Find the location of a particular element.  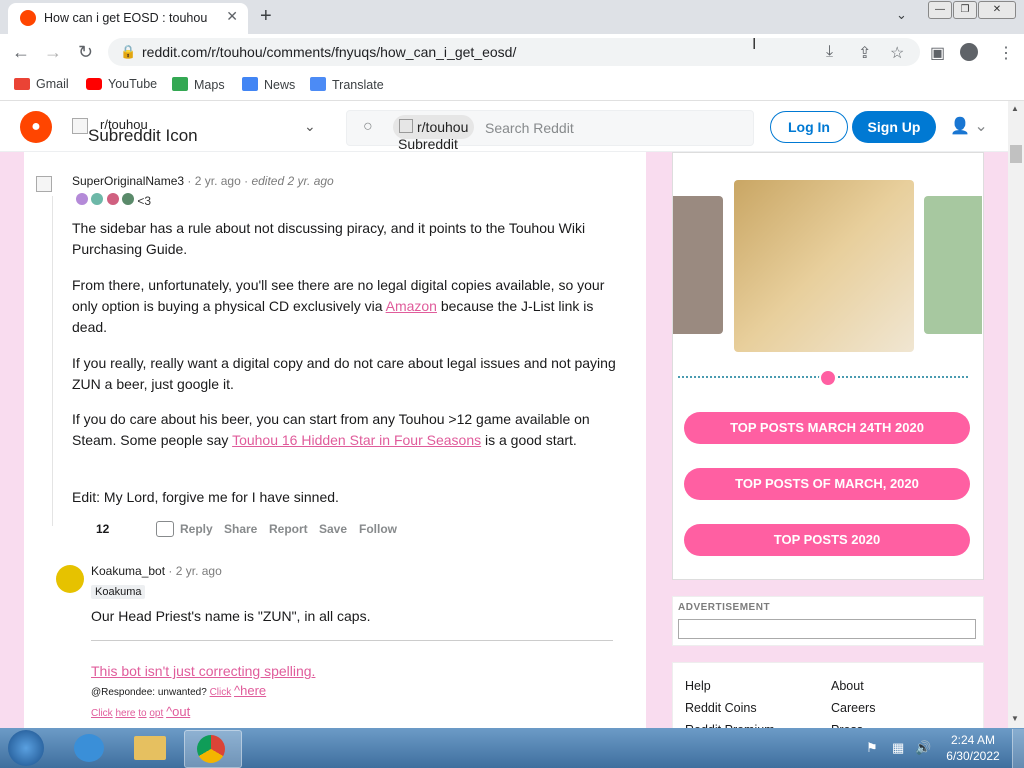

ad-image is located at coordinates (827, 629).